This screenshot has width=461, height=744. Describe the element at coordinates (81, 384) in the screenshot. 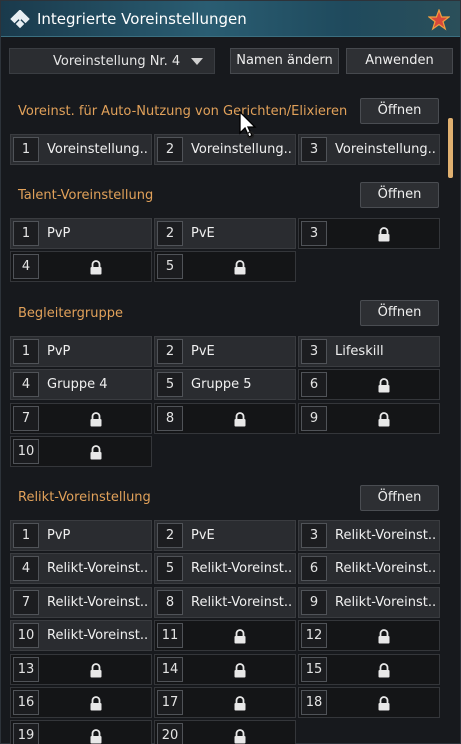

I see `preset-slot: 4 Gruppe 4` at that location.